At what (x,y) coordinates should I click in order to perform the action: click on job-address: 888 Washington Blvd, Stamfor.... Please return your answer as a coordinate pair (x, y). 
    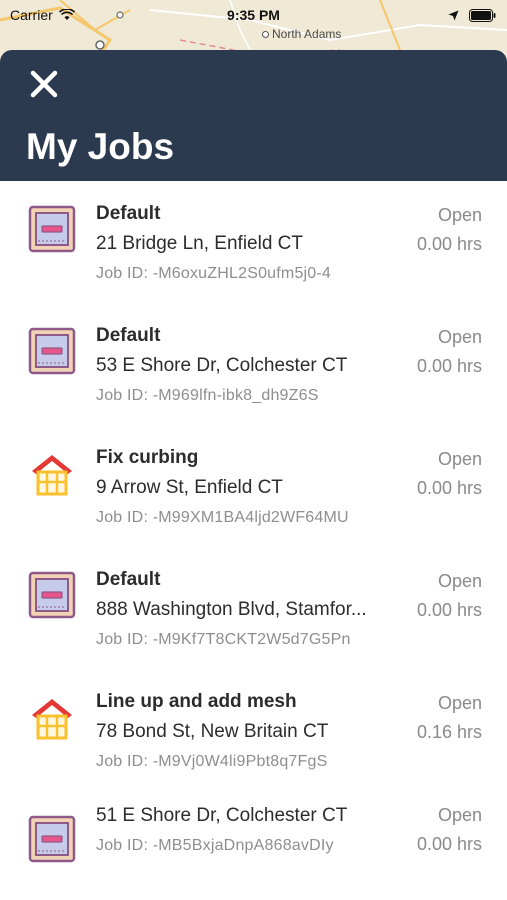
    Looking at the image, I should click on (231, 609).